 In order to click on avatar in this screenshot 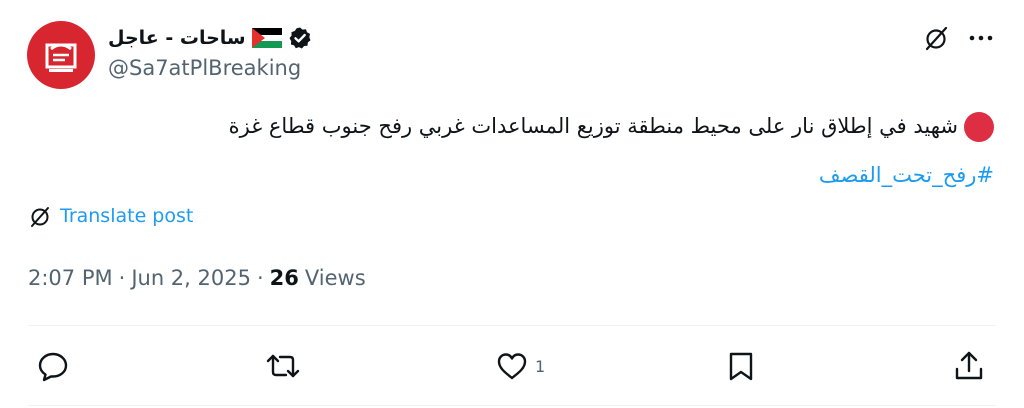, I will do `click(61, 55)`.